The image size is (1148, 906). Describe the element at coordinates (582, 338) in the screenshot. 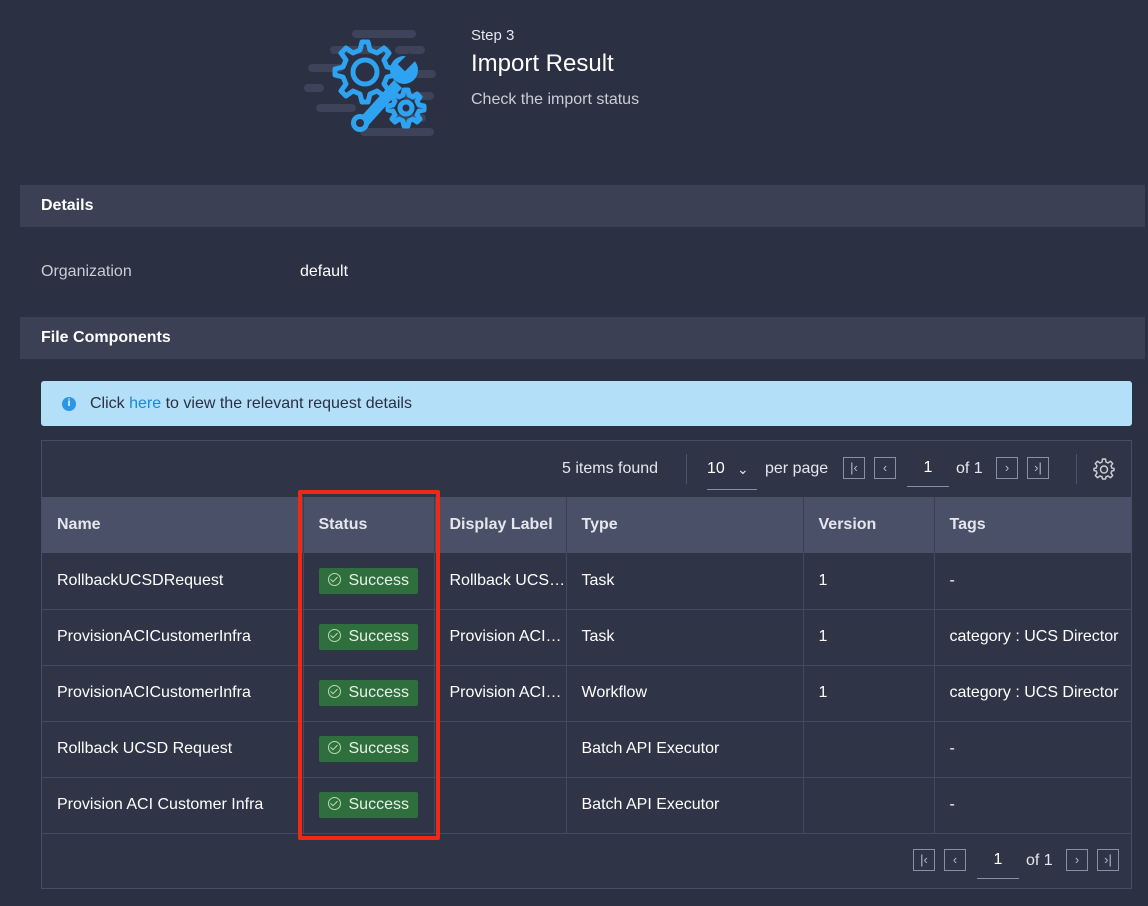

I see `file-components-section-header: File Components` at that location.